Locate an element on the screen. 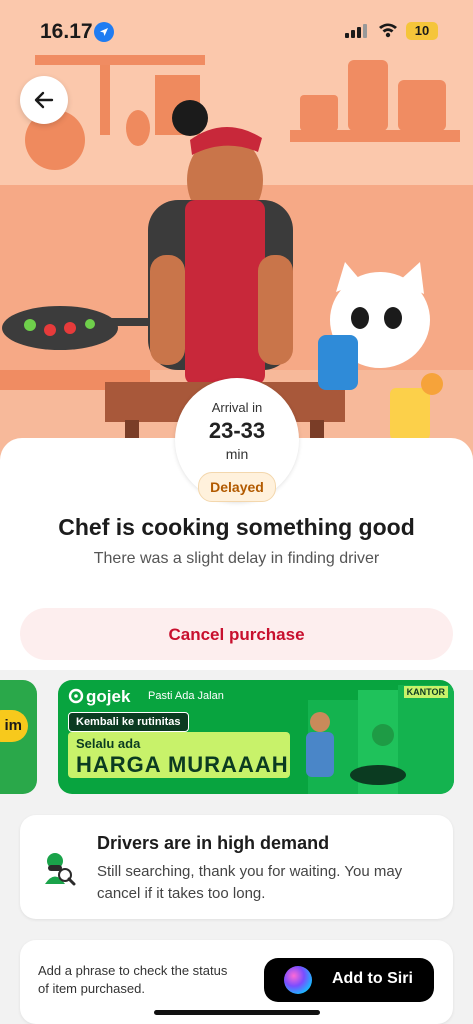 The image size is (473, 1024). battery-indicator: 10 is located at coordinates (422, 31).